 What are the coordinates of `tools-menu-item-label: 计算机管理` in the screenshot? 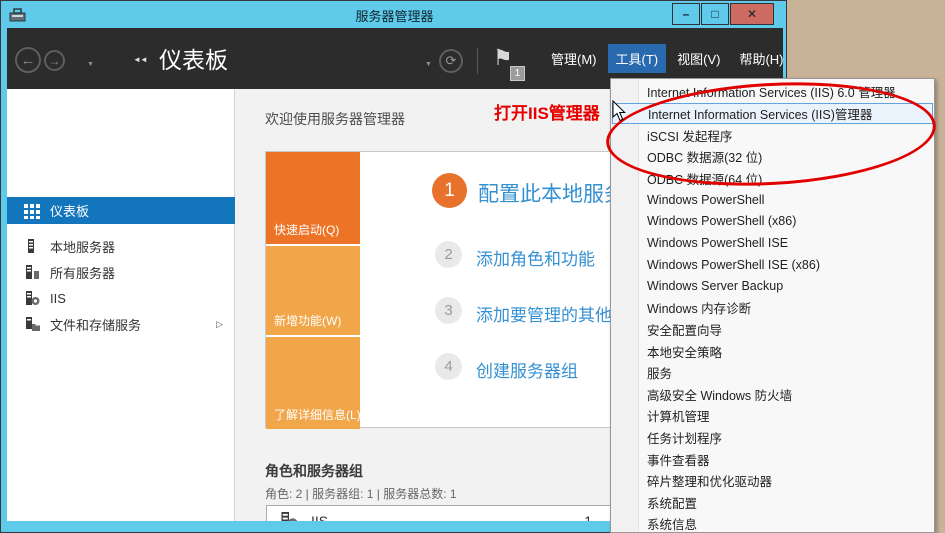 It's located at (678, 417).